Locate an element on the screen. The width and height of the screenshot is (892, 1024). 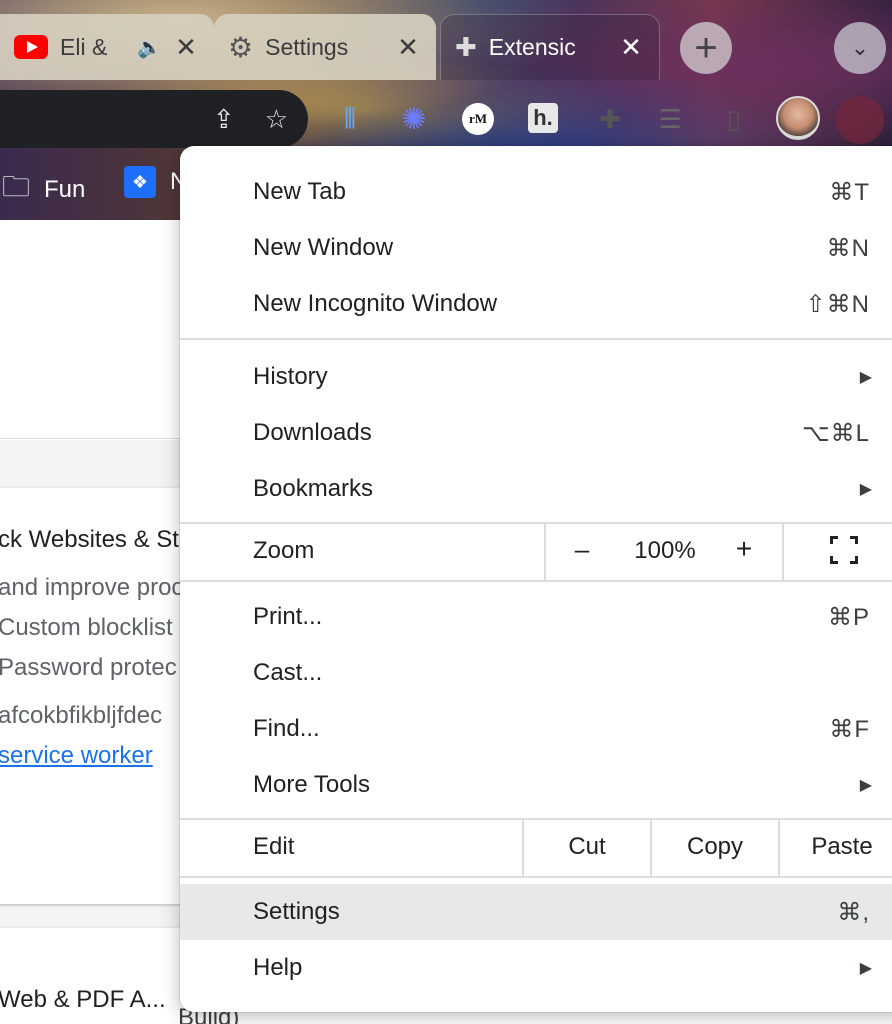
share-icon: ⇪ is located at coordinates (224, 119).